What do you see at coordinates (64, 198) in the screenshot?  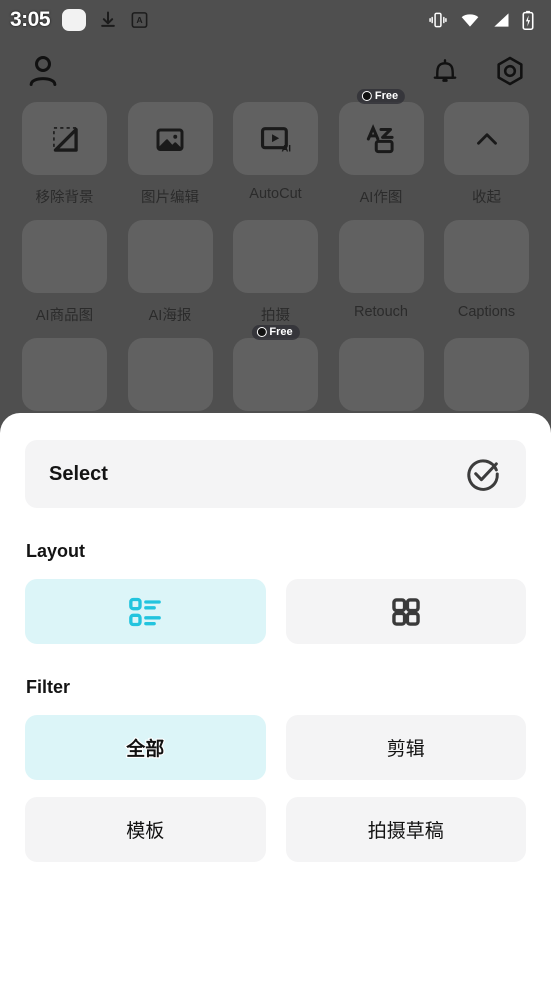 I see `tool-label: 移除背景` at bounding box center [64, 198].